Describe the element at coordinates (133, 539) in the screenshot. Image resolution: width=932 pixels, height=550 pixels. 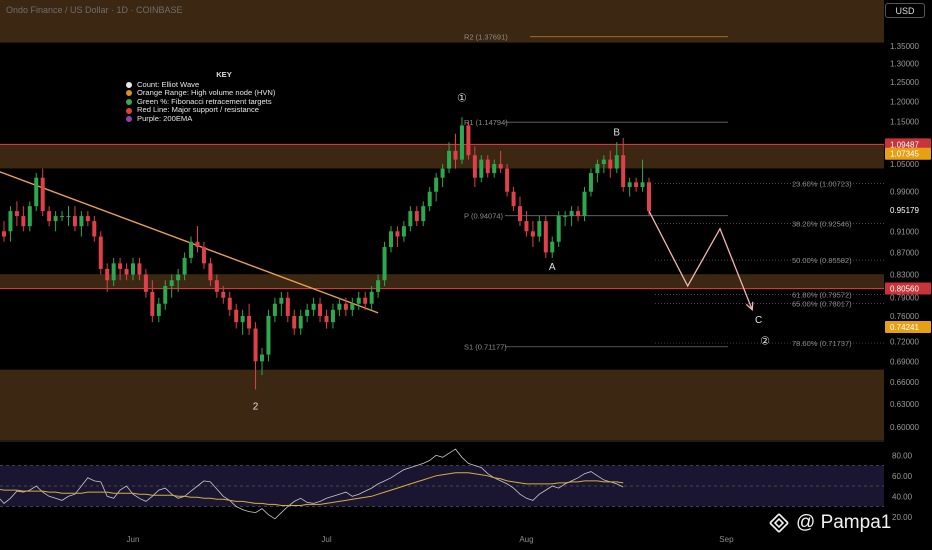
I see `time-tick-label: Jun` at that location.